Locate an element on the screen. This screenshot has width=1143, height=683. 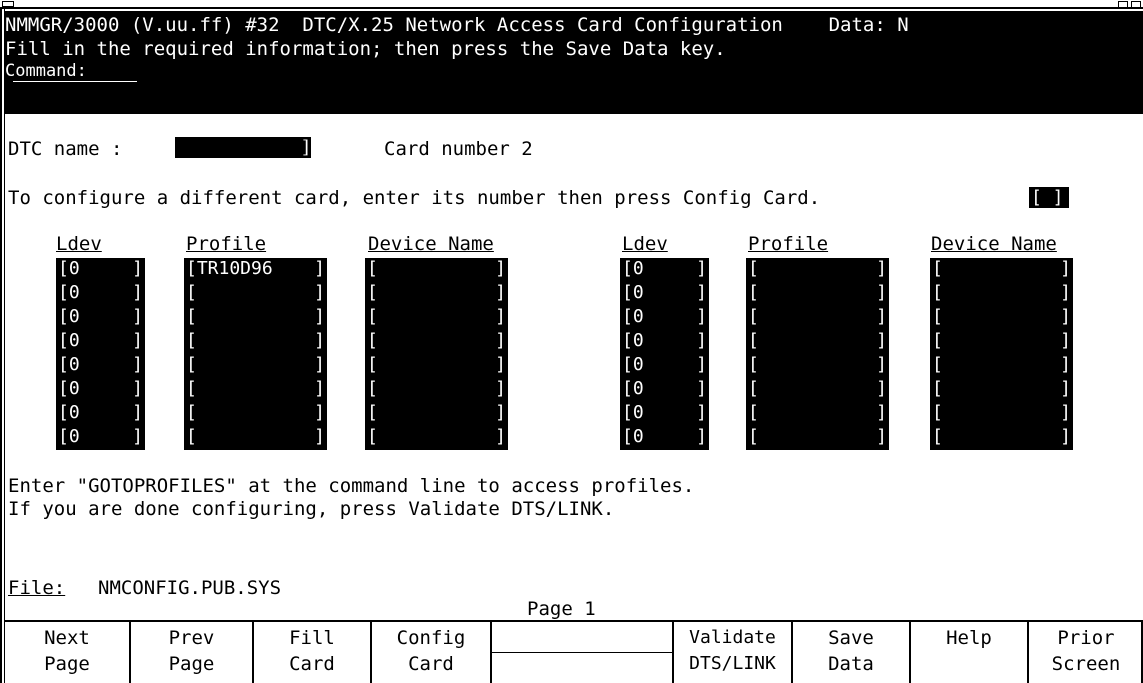
softkey-4: Config Card is located at coordinates (430, 652).